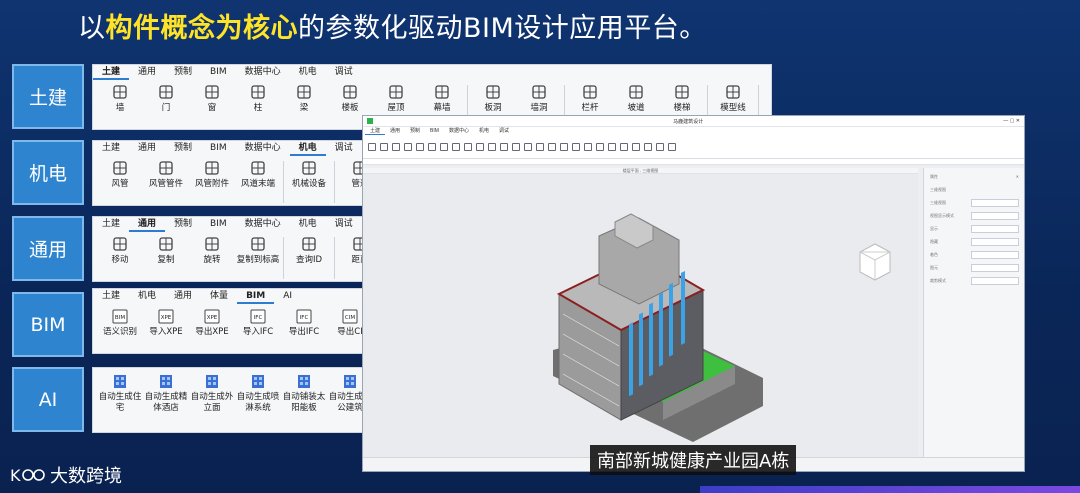 The image size is (1080, 493). What do you see at coordinates (166, 322) in the screenshot?
I see `tool-button: XPE 导入XPE` at bounding box center [166, 322].